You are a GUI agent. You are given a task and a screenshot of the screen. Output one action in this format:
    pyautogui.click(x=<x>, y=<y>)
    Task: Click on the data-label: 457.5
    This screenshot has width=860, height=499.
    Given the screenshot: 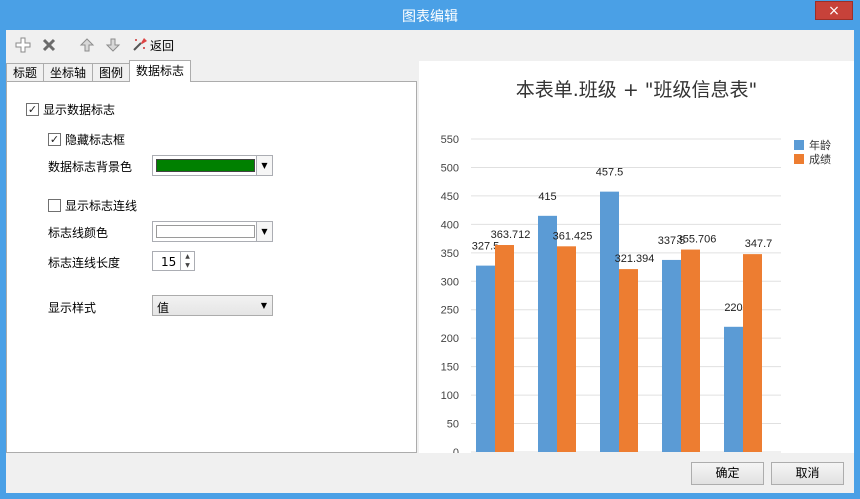 What is the action you would take?
    pyautogui.click(x=610, y=173)
    